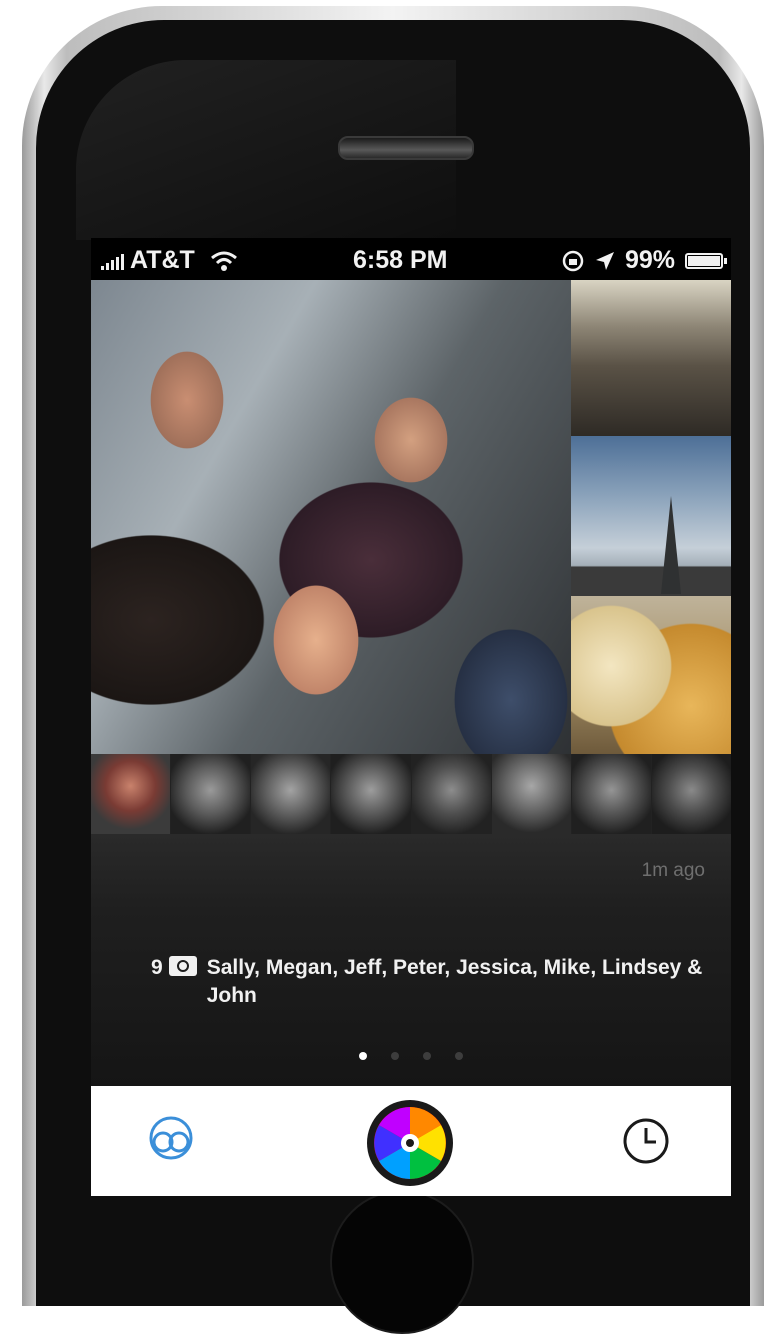  I want to click on page-dot-active, so click(363, 1056).